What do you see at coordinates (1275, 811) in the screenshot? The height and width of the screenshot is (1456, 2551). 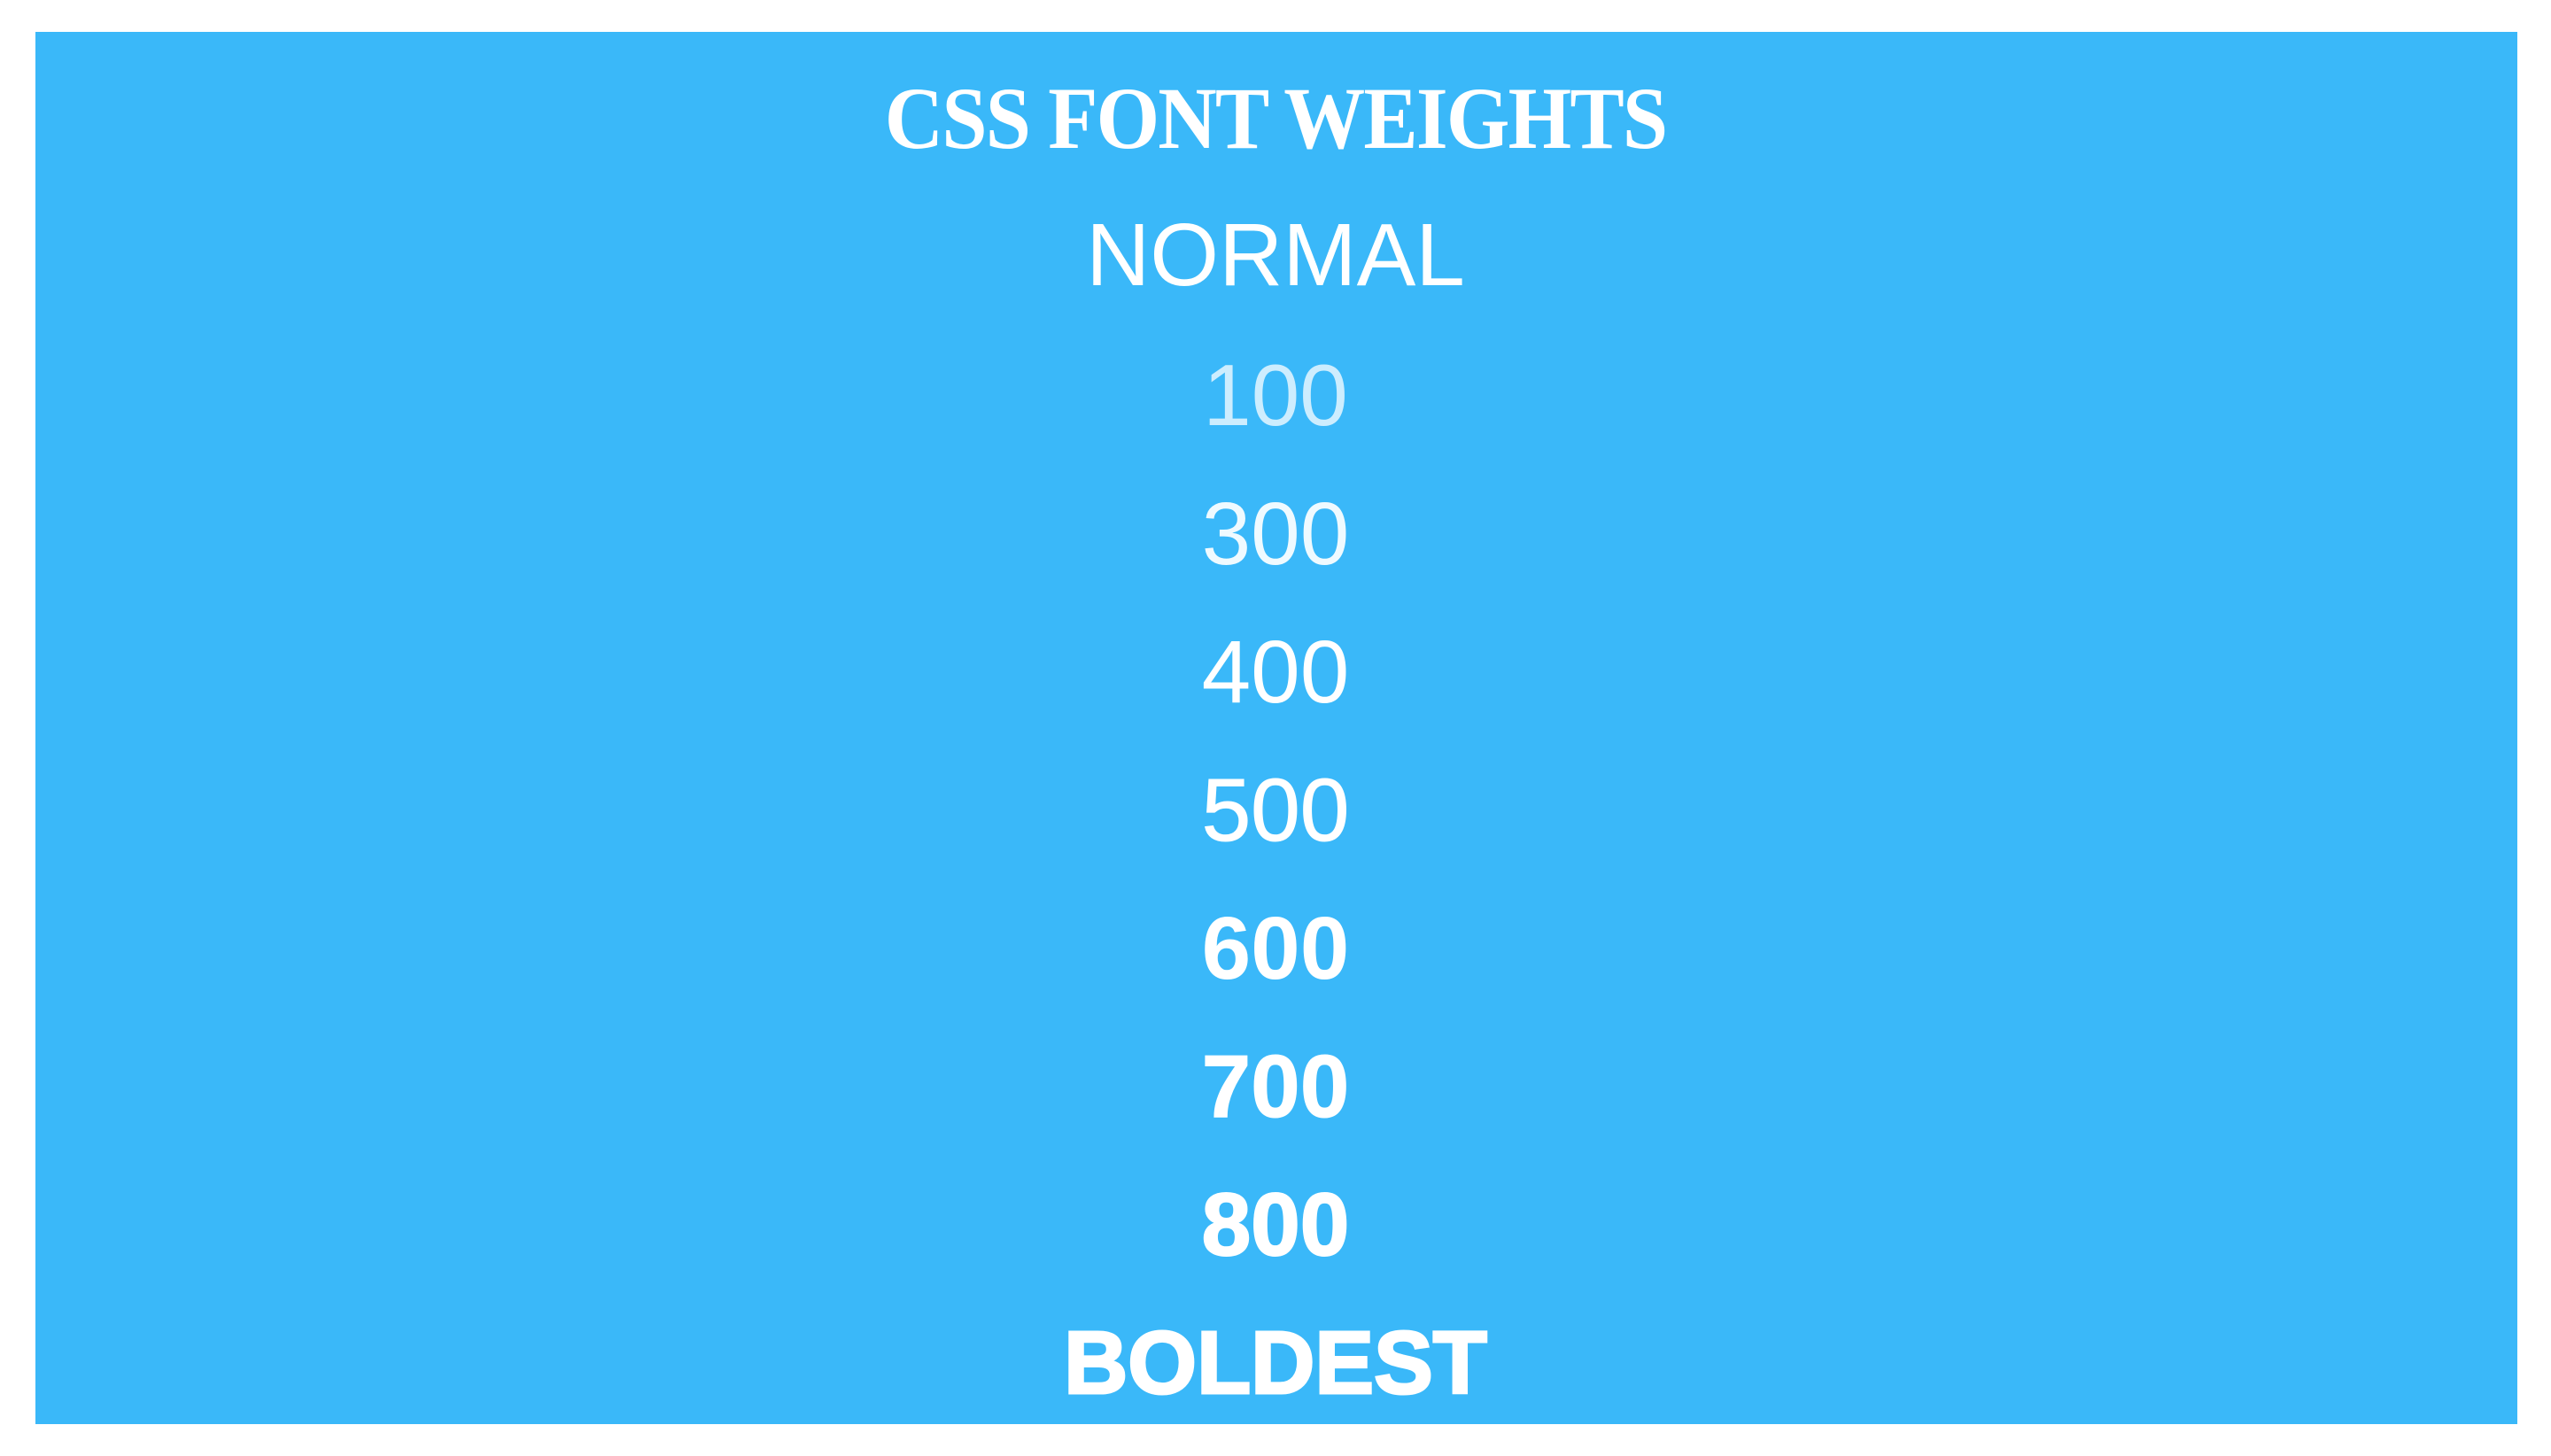 I see `weight-500: 500` at bounding box center [1275, 811].